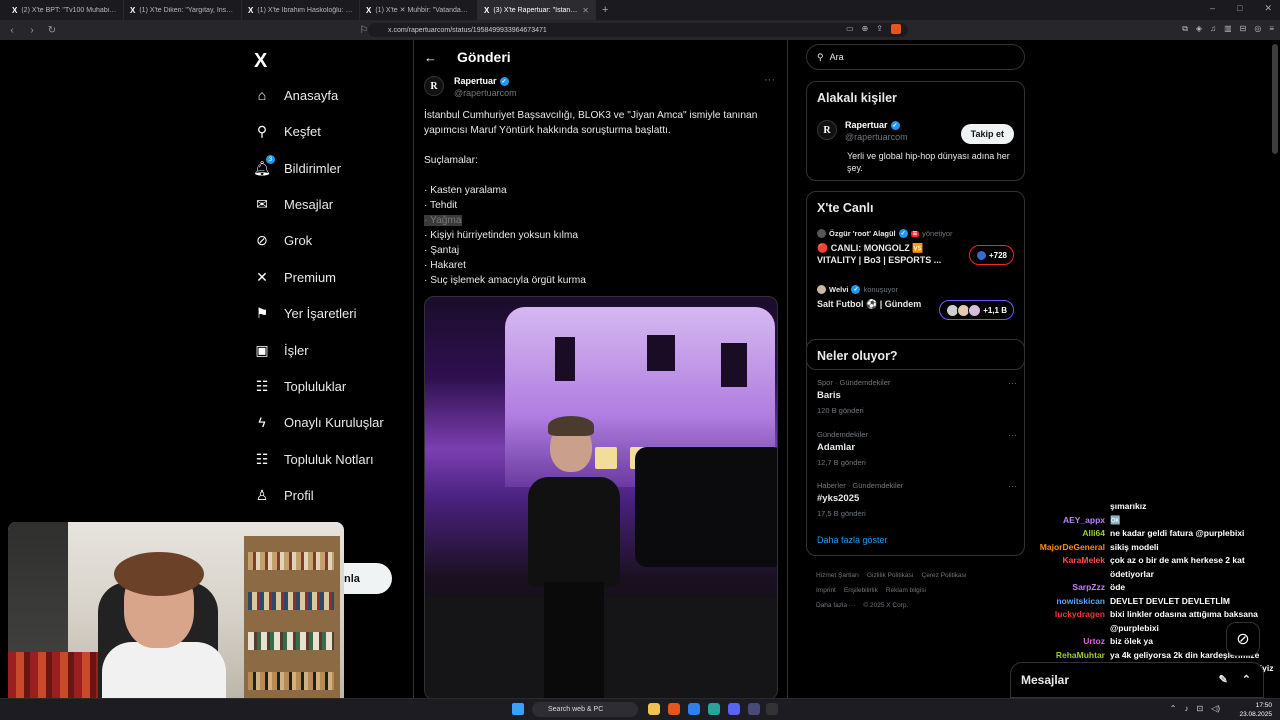 The height and width of the screenshot is (720, 1280). Describe the element at coordinates (1150, 588) in the screenshot. I see `chat-message: SarpZzz öde` at that location.